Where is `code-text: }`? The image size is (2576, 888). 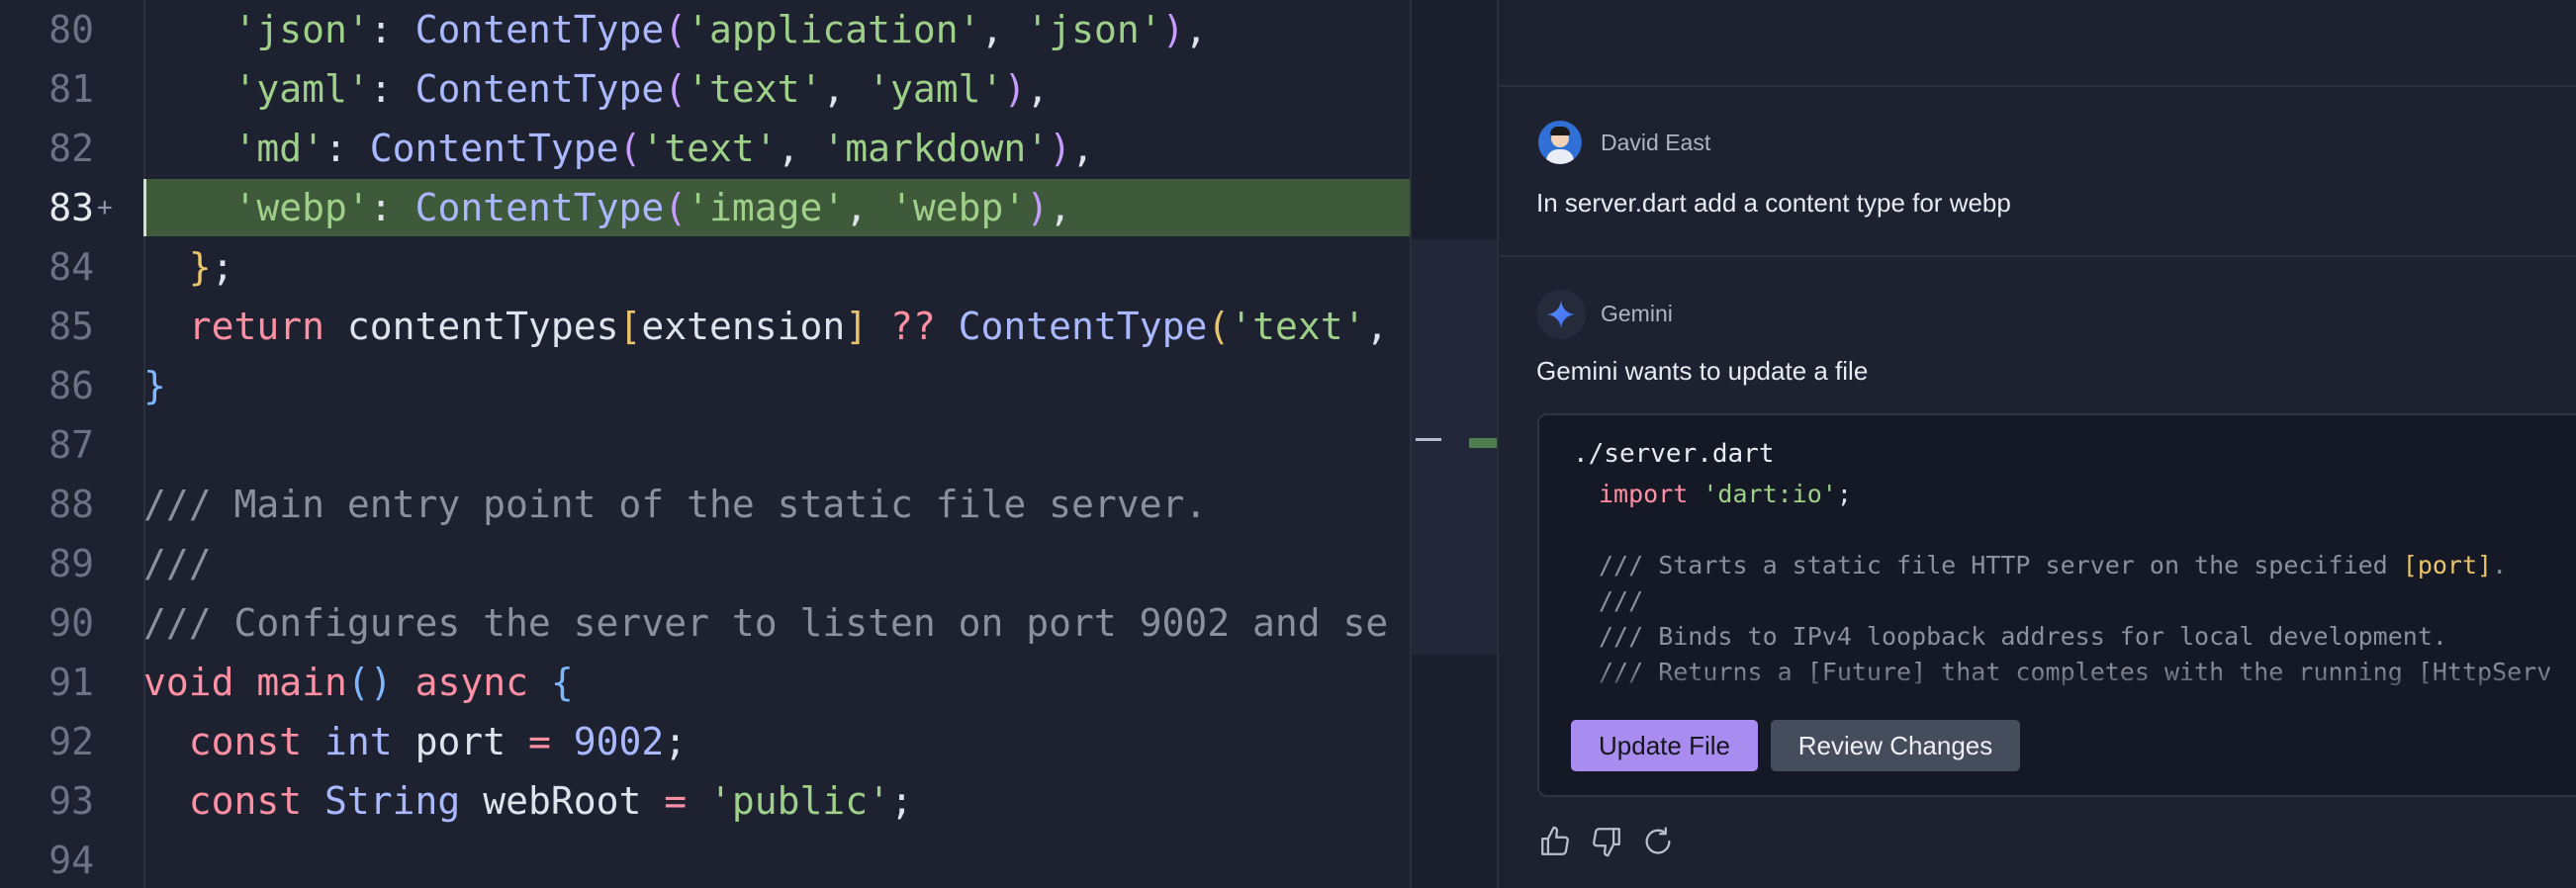
code-text: } is located at coordinates (154, 385).